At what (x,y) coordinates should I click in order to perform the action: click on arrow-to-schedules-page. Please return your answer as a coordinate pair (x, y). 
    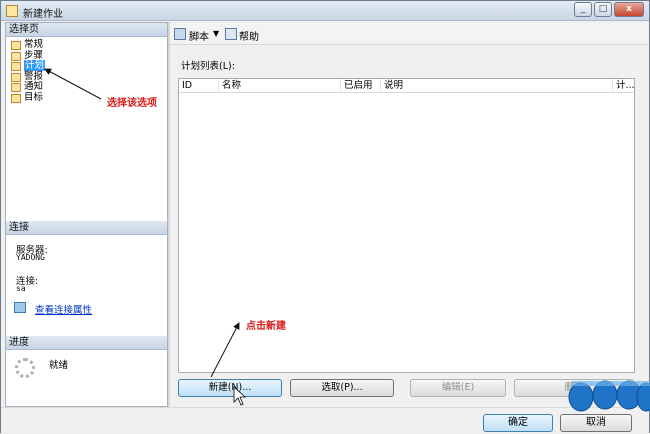
    Looking at the image, I should click on (73, 84).